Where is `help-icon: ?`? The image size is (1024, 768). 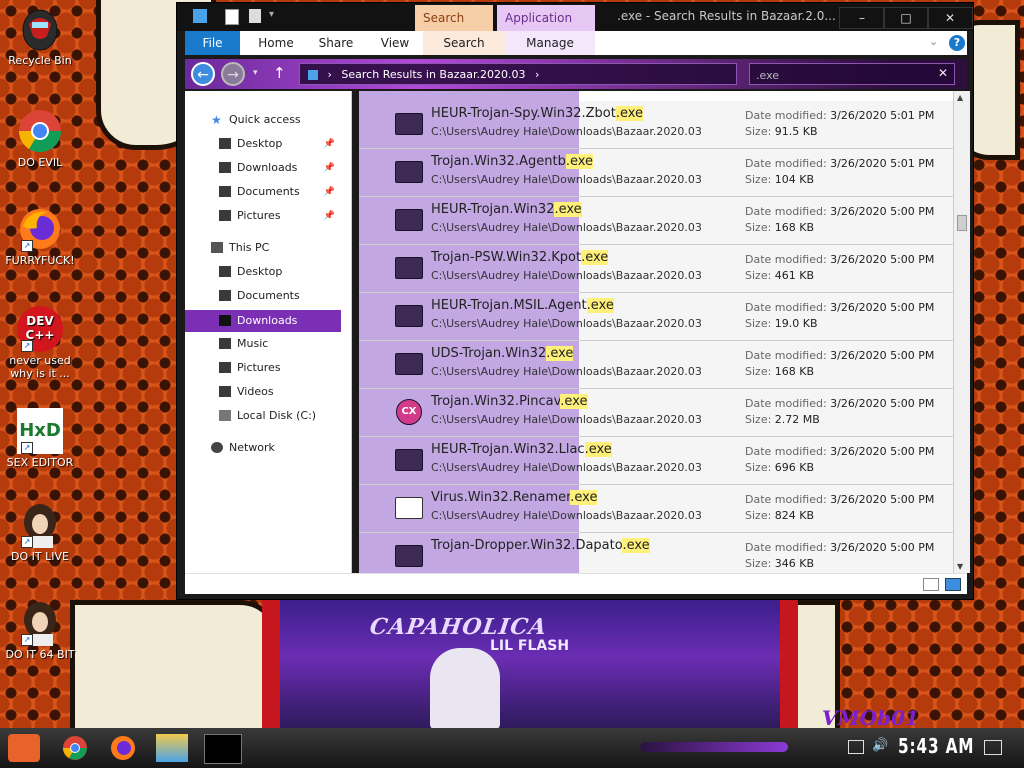 help-icon: ? is located at coordinates (957, 43).